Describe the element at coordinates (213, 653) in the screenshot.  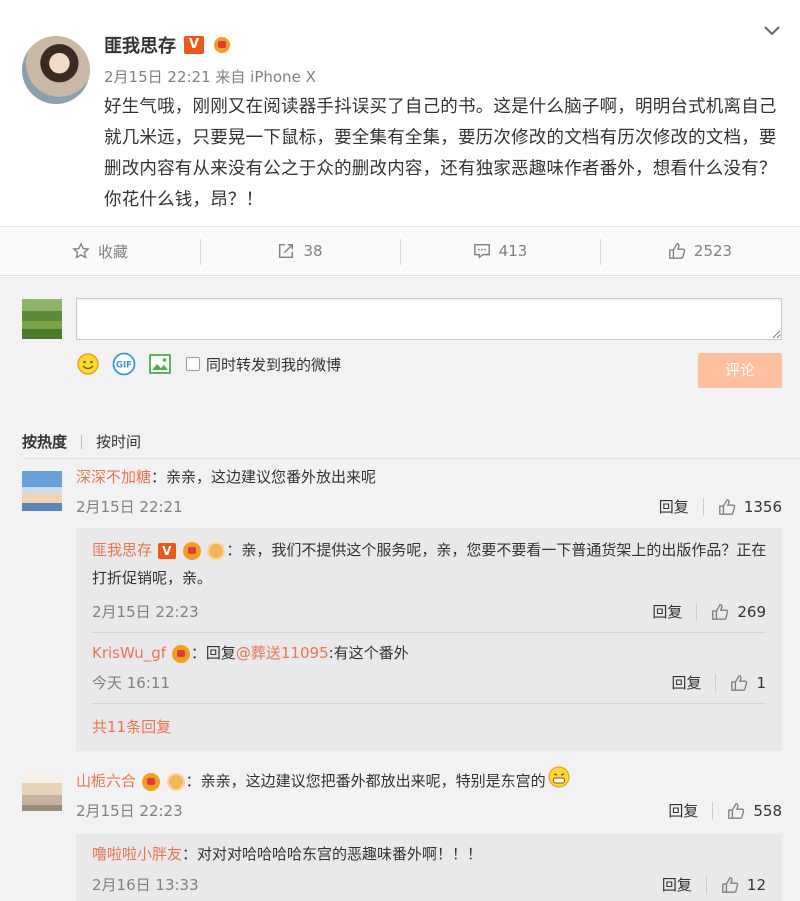
I see `reply-text-prefix: ：回复` at that location.